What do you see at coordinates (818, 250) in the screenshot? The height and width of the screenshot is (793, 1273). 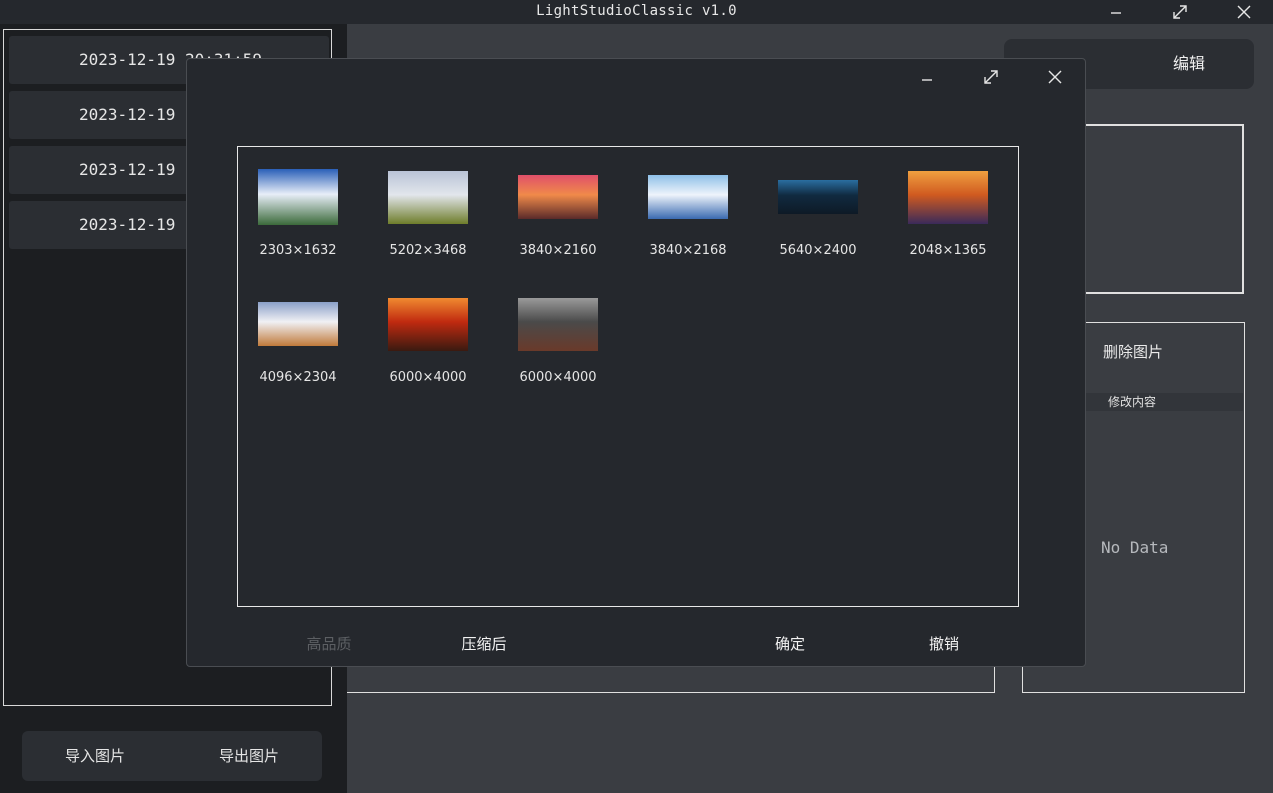 I see `image-resolution-label: 5640×2400` at bounding box center [818, 250].